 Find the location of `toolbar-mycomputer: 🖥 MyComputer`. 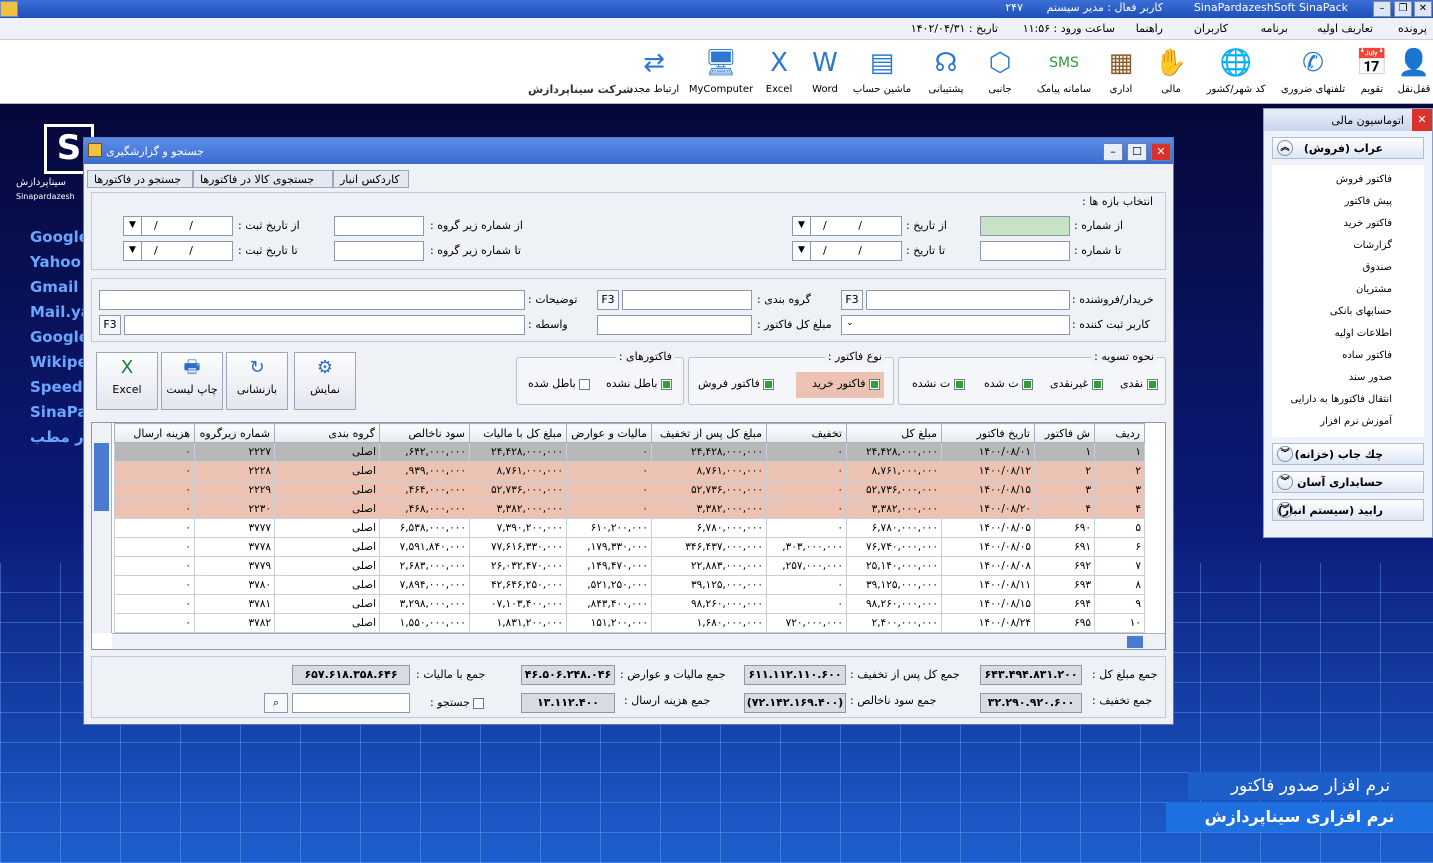

toolbar-mycomputer: 🖥 MyComputer is located at coordinates (721, 72).